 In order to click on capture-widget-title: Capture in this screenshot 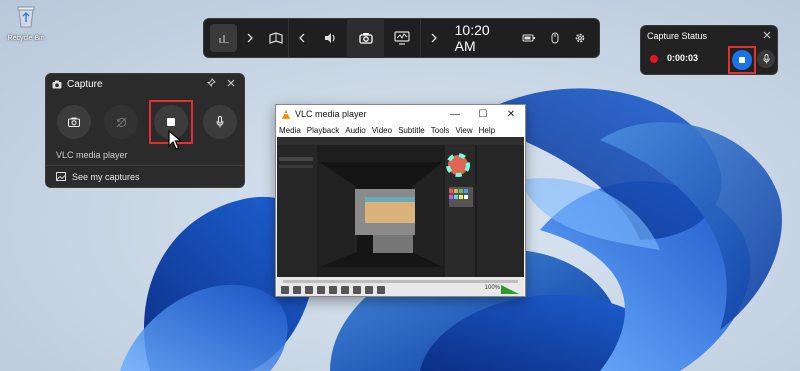, I will do `click(85, 84)`.